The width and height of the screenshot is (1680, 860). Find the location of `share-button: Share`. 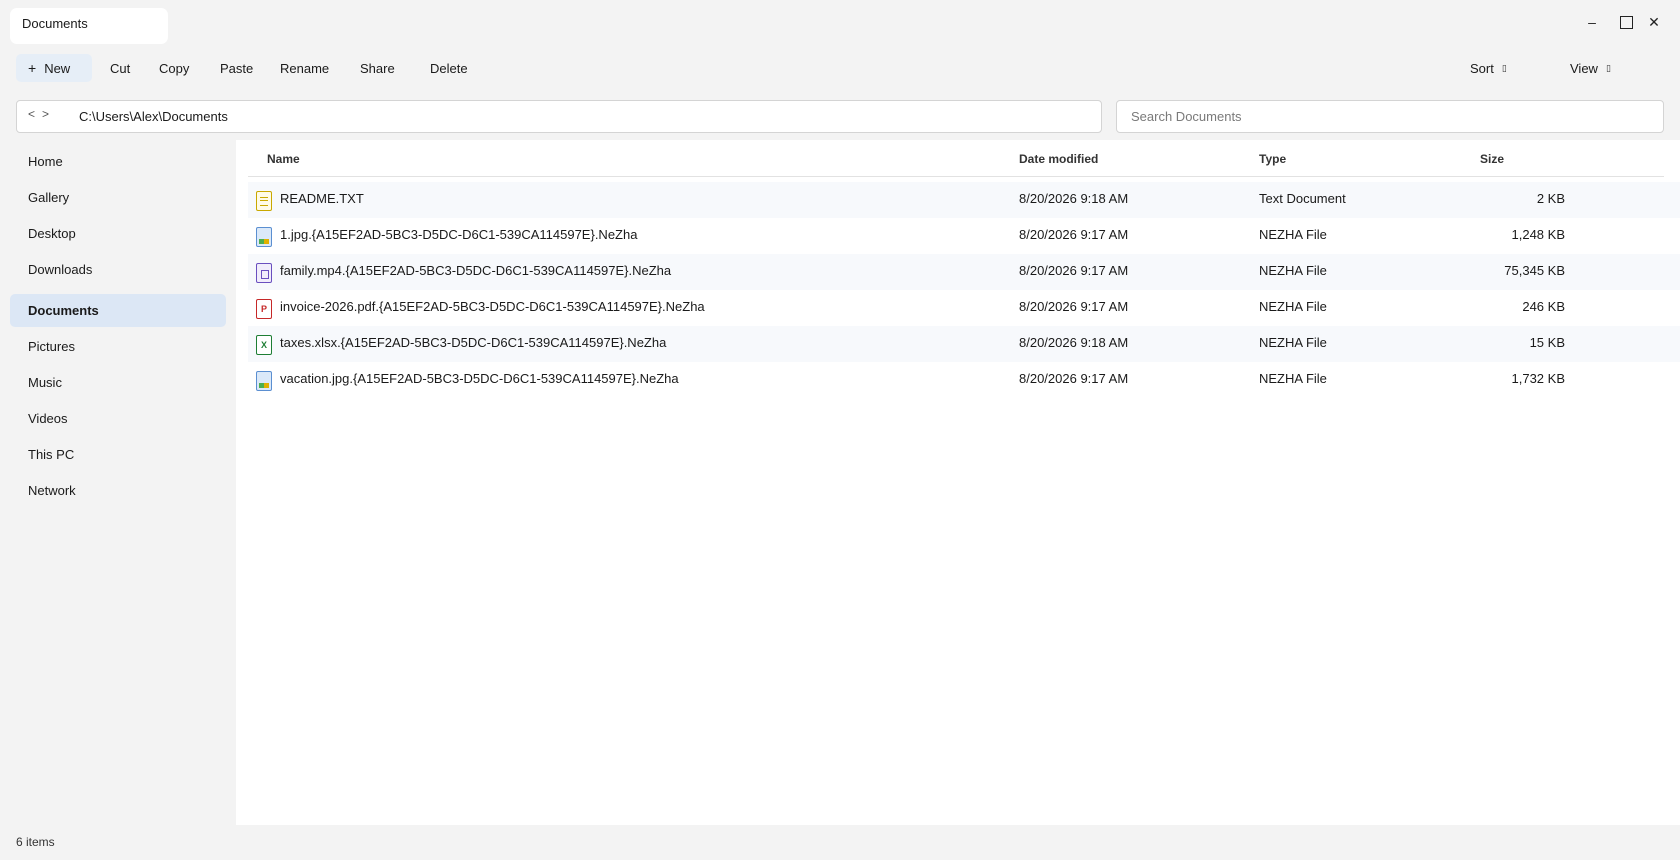

share-button: Share is located at coordinates (377, 68).